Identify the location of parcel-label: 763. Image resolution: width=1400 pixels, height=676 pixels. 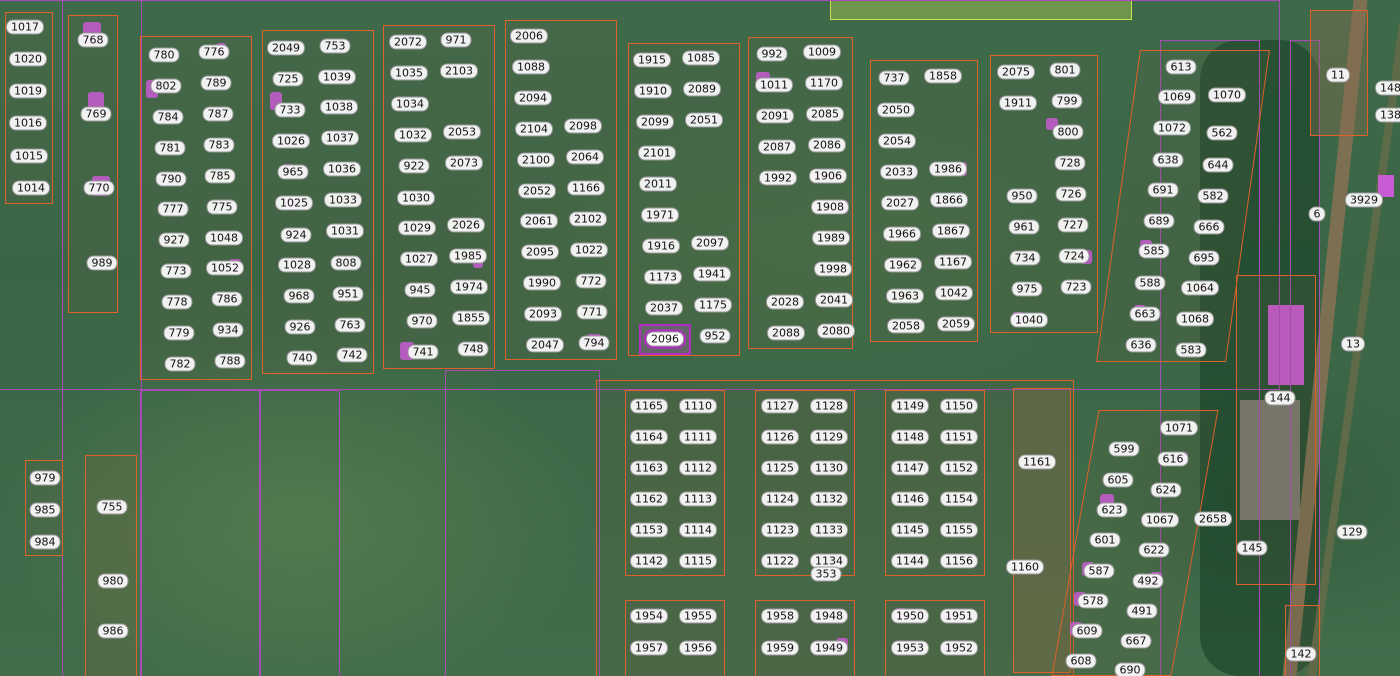
(350, 325).